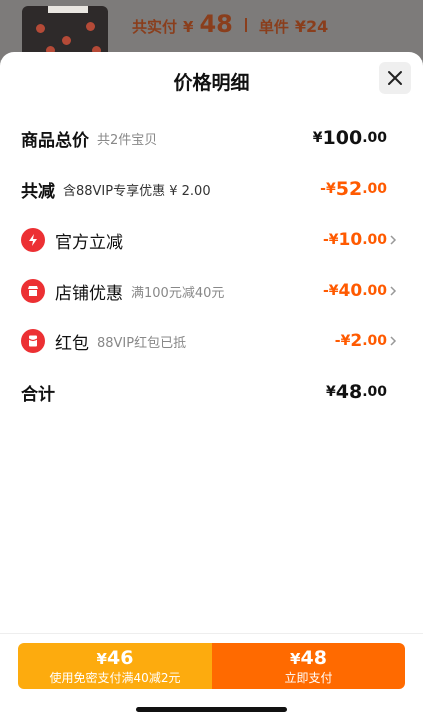 This screenshot has height=720, width=423. Describe the element at coordinates (317, 138) in the screenshot. I see `subtotal-currency: ¥` at that location.